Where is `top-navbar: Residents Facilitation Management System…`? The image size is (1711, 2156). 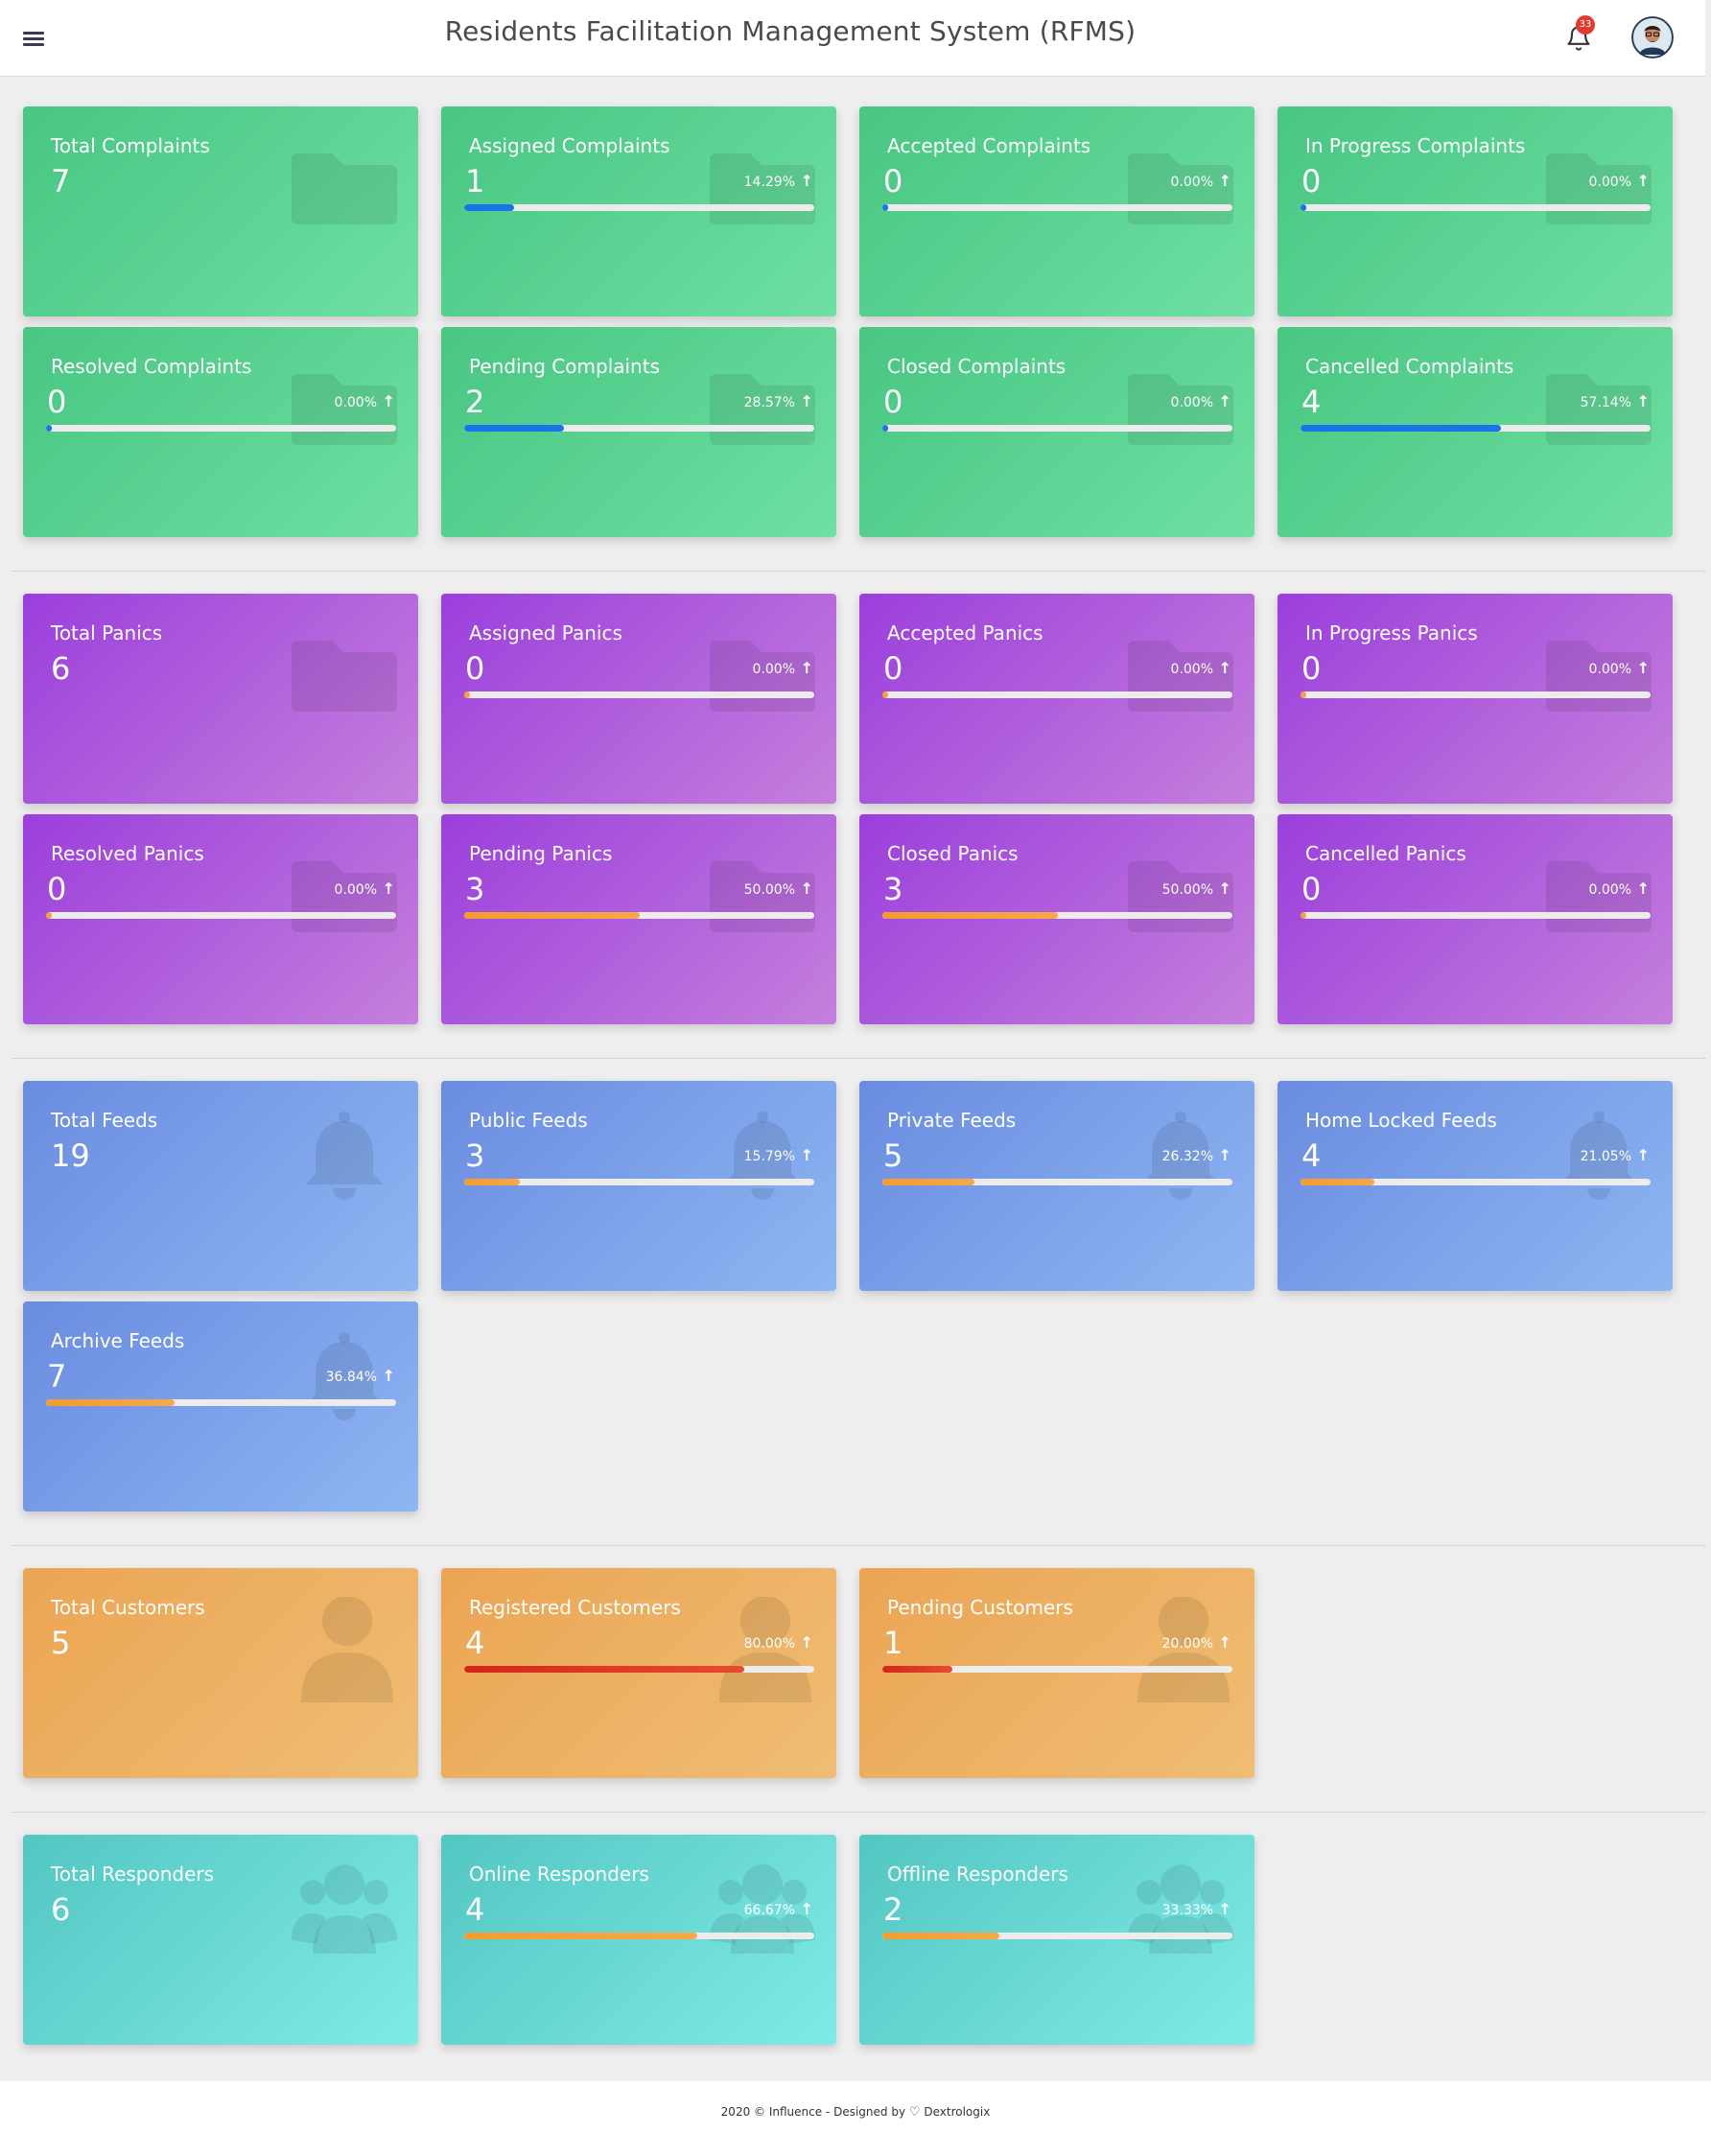 top-navbar: Residents Facilitation Management System… is located at coordinates (852, 38).